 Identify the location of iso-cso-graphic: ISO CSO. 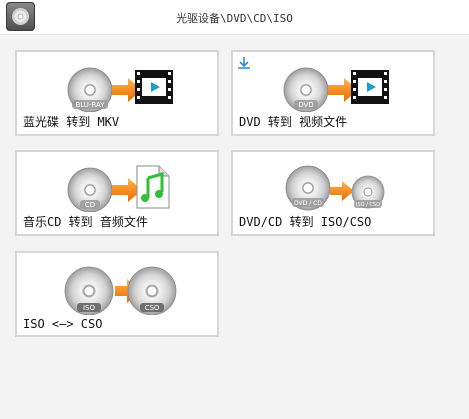
(120, 290).